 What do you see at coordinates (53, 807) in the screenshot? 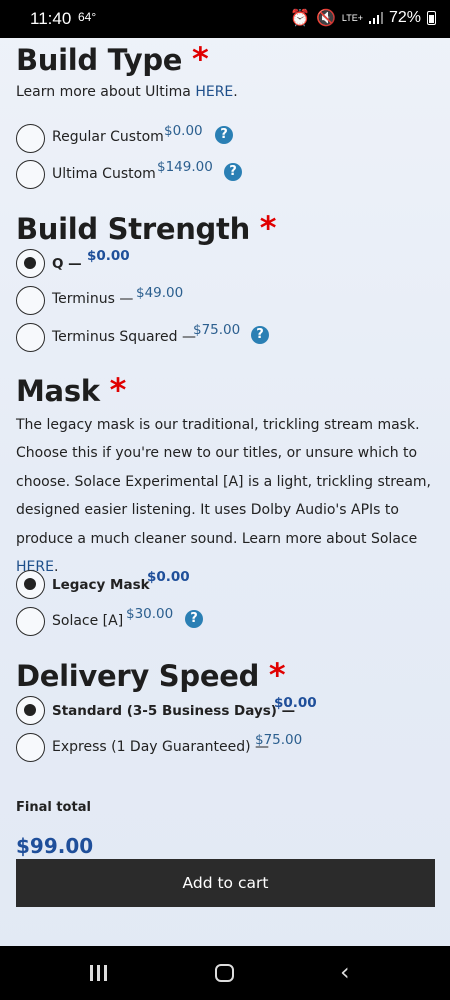
I see `final-total-label: Final total` at bounding box center [53, 807].